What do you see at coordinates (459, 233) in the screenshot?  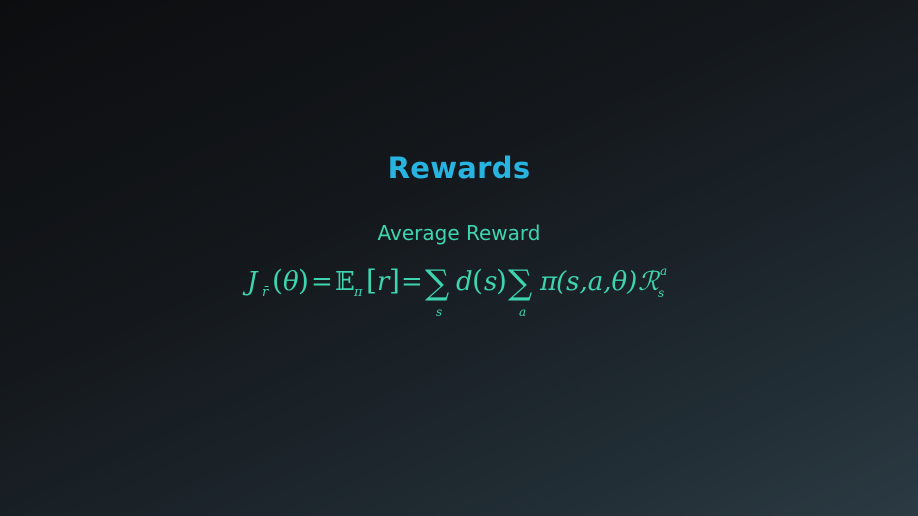 I see `slide-subtitle: Average Reward` at bounding box center [459, 233].